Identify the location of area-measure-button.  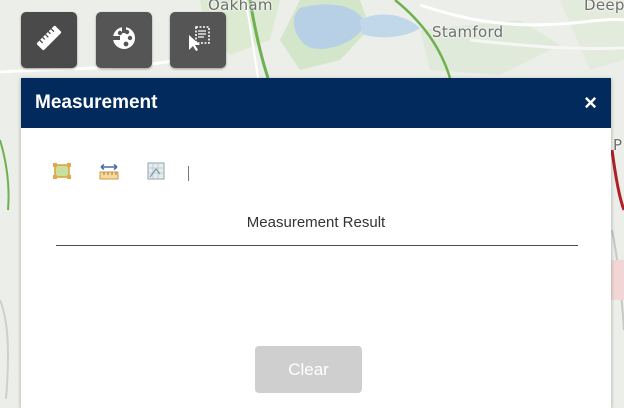
(62, 173).